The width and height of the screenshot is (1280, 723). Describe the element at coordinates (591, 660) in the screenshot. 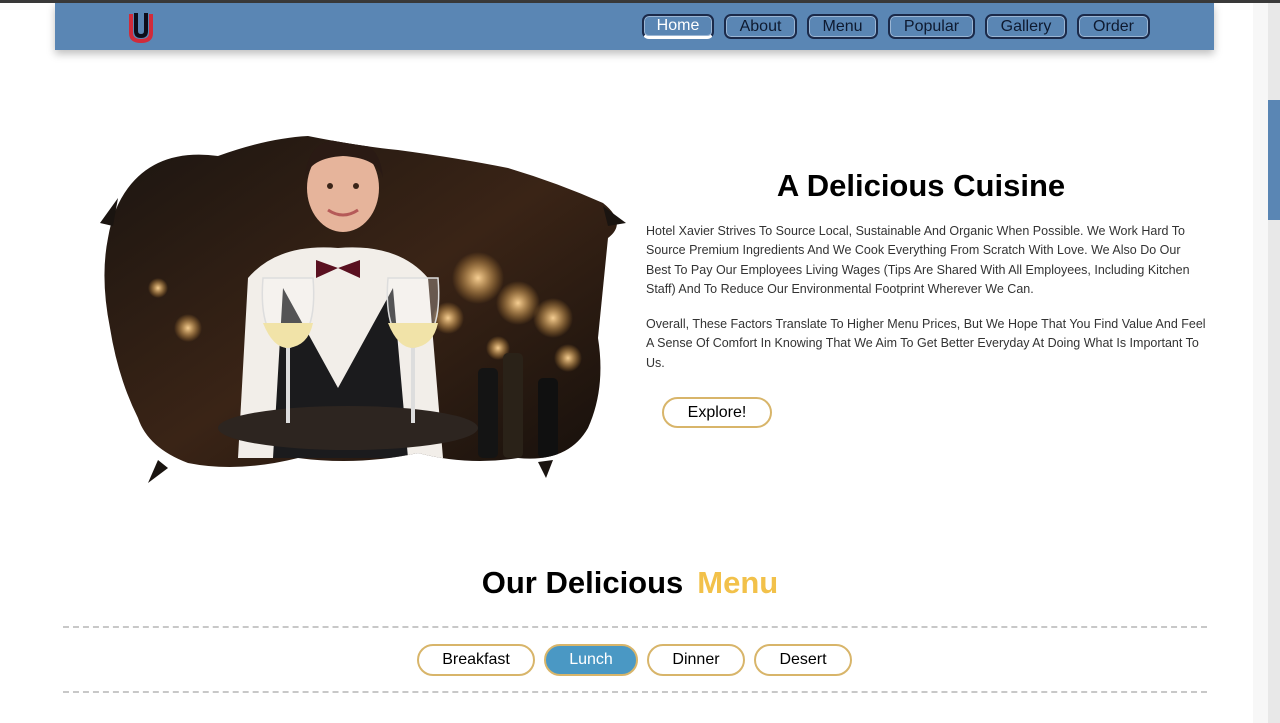

I see `tab-lunch: Lunch` at that location.